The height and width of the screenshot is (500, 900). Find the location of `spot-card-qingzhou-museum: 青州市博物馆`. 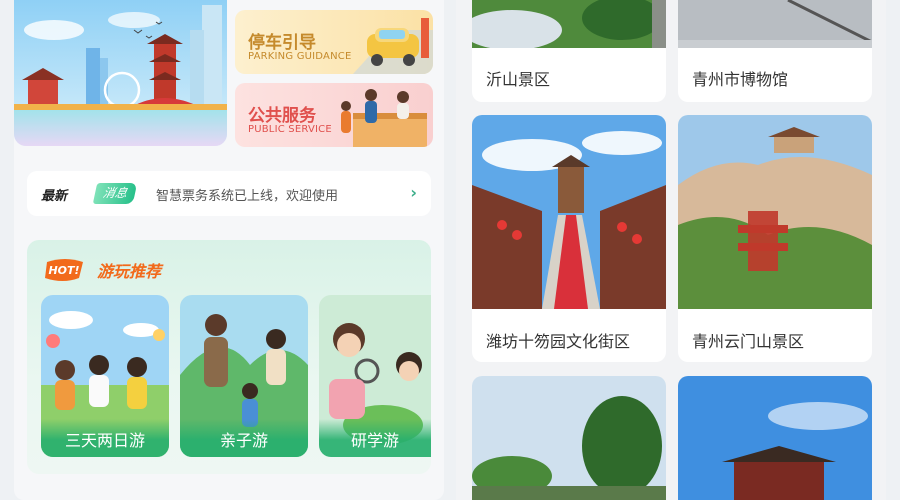

spot-card-qingzhou-museum: 青州市博物馆 is located at coordinates (775, 51).